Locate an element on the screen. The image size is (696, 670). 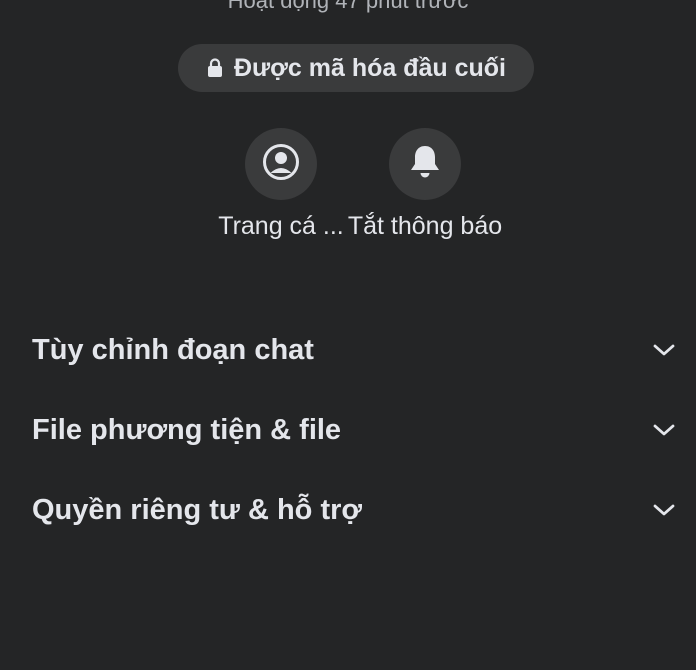
mute-notifications-circle is located at coordinates (425, 164).